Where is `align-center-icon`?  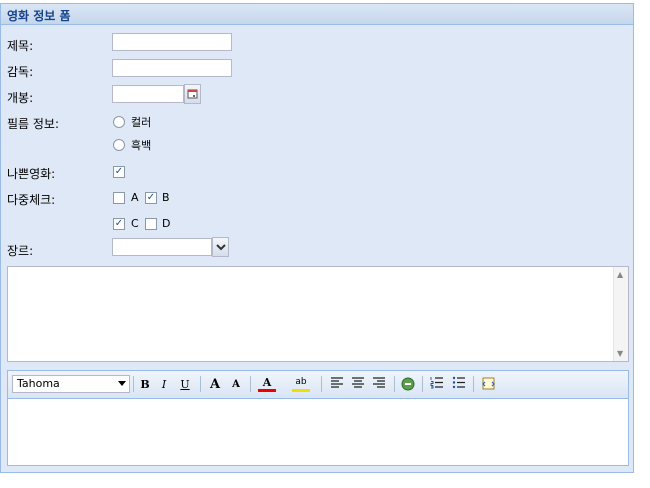 align-center-icon is located at coordinates (358, 382).